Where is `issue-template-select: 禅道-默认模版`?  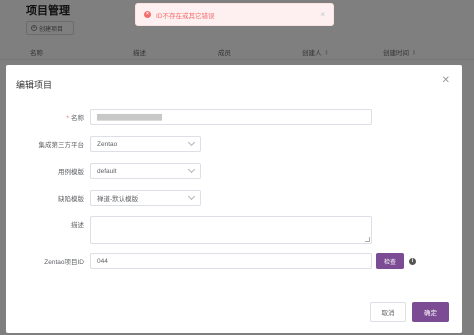
issue-template-select: 禅道-默认模版 is located at coordinates (145, 198).